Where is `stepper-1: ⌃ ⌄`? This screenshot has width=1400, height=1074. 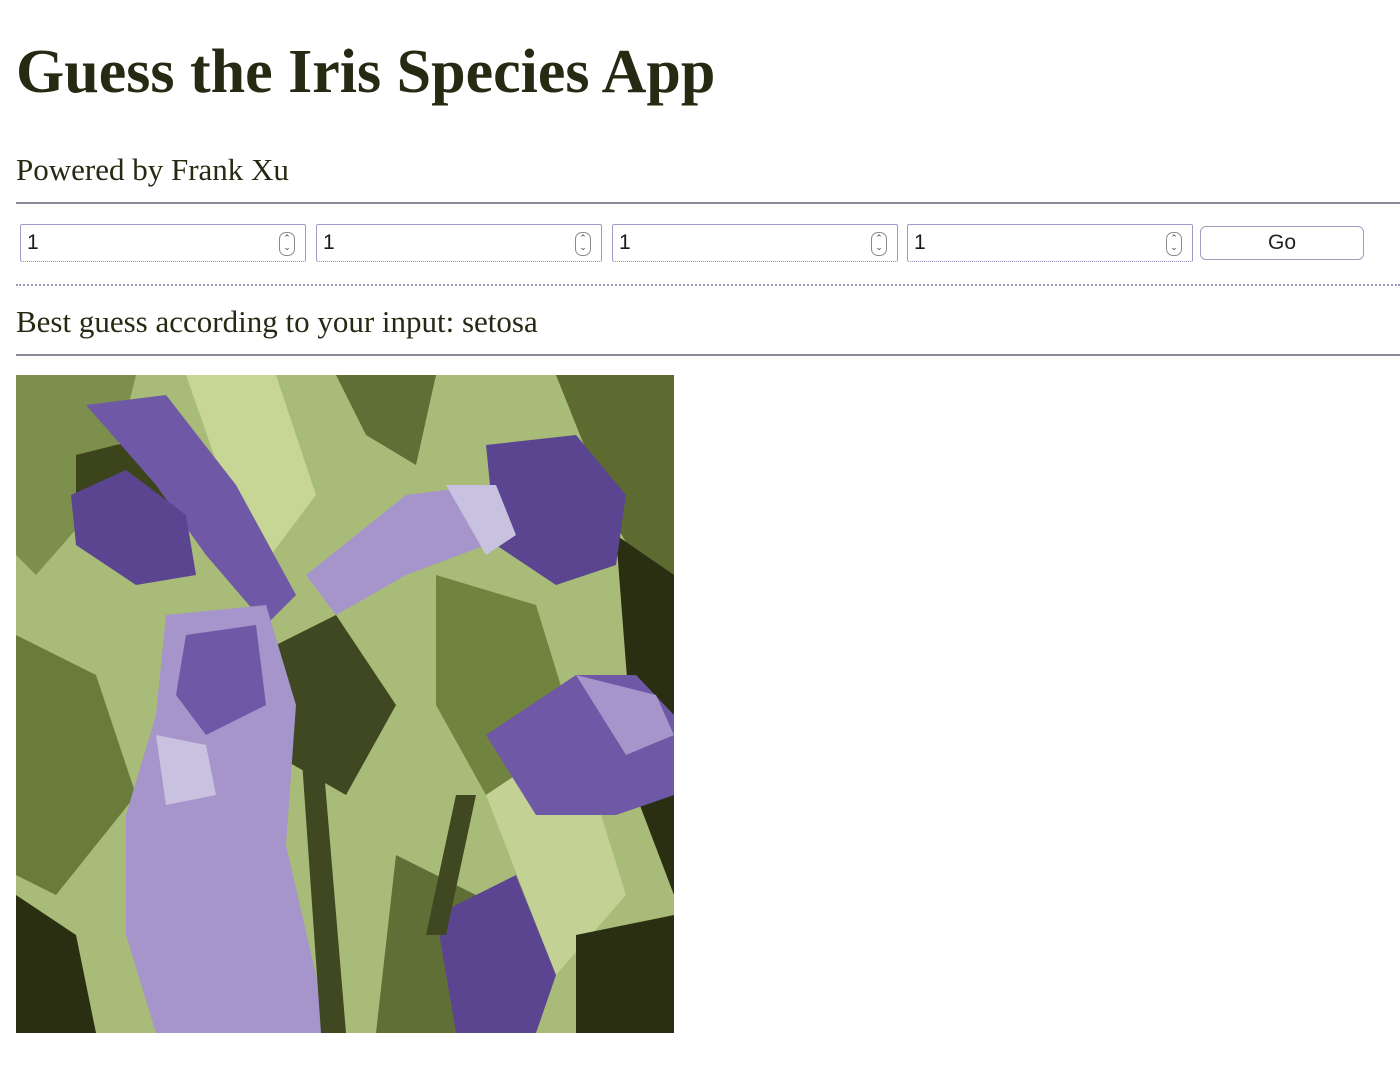
stepper-1: ⌃ ⌄ is located at coordinates (287, 244).